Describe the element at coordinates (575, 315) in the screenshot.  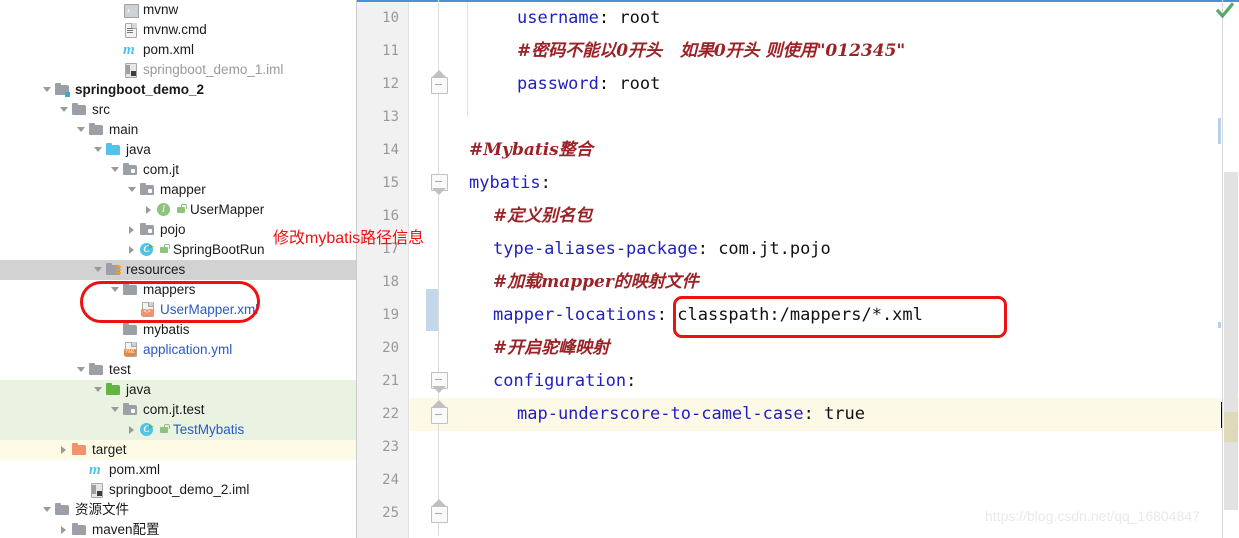
I see `yaml-key: mapper-locations` at that location.